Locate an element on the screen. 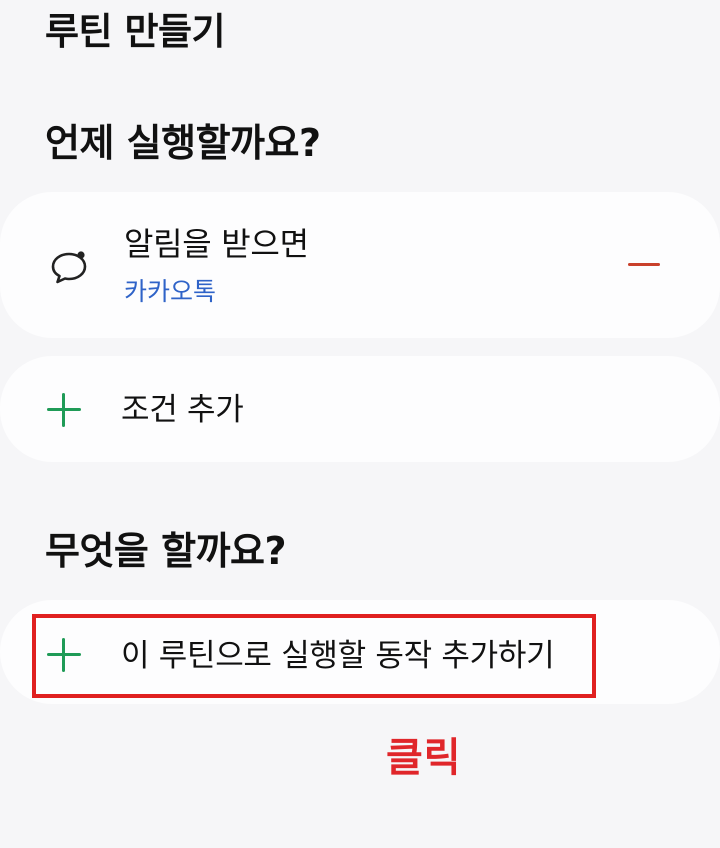 The width and height of the screenshot is (720, 848). what-section-heading: 무엇을 할까요? is located at coordinates (166, 551).